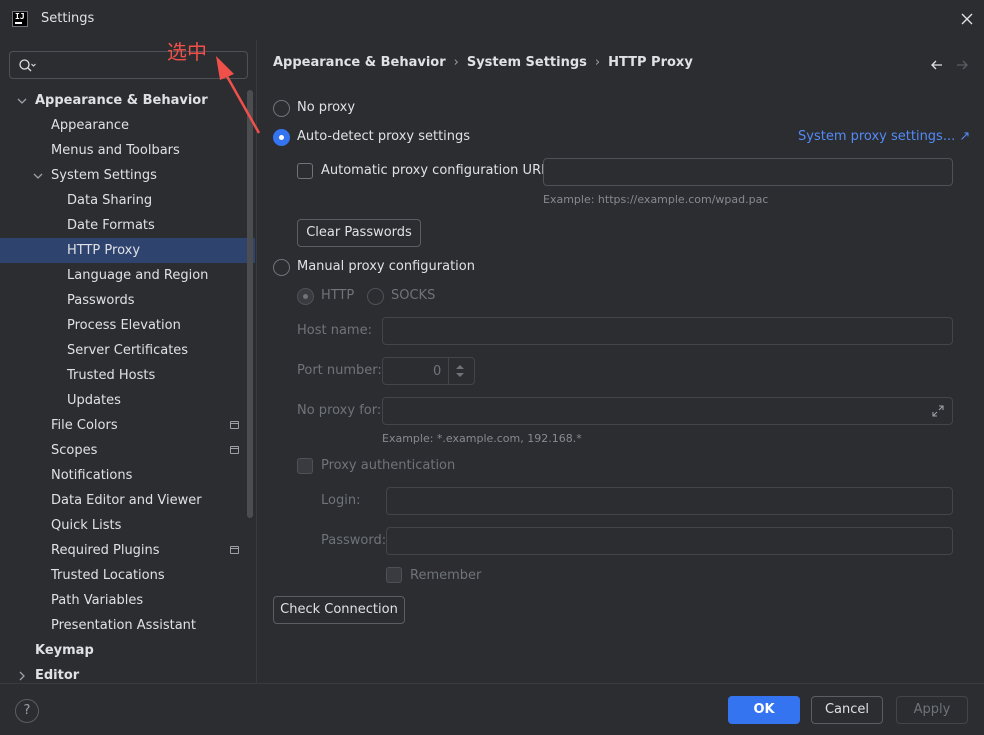 The image size is (984, 735). What do you see at coordinates (124, 325) in the screenshot?
I see `sidebar-item-label: Process Elevation` at bounding box center [124, 325].